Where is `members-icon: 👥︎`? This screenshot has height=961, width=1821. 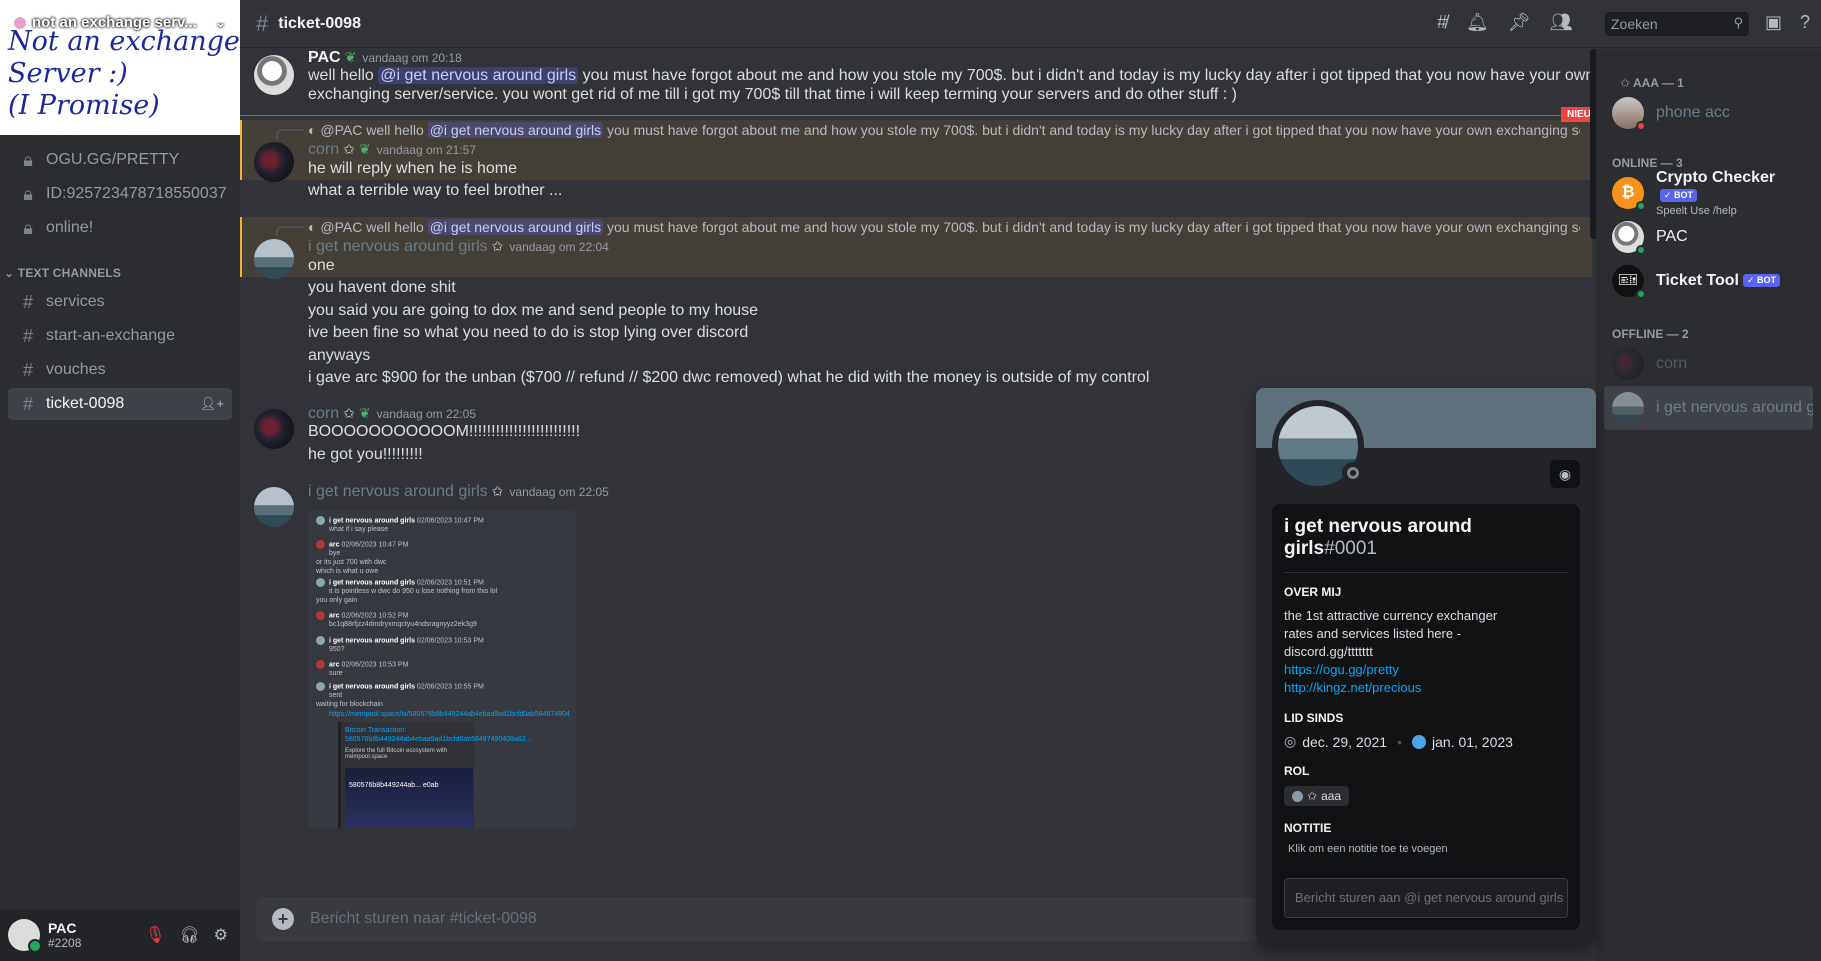
members-icon: 👥︎ is located at coordinates (1561, 22).